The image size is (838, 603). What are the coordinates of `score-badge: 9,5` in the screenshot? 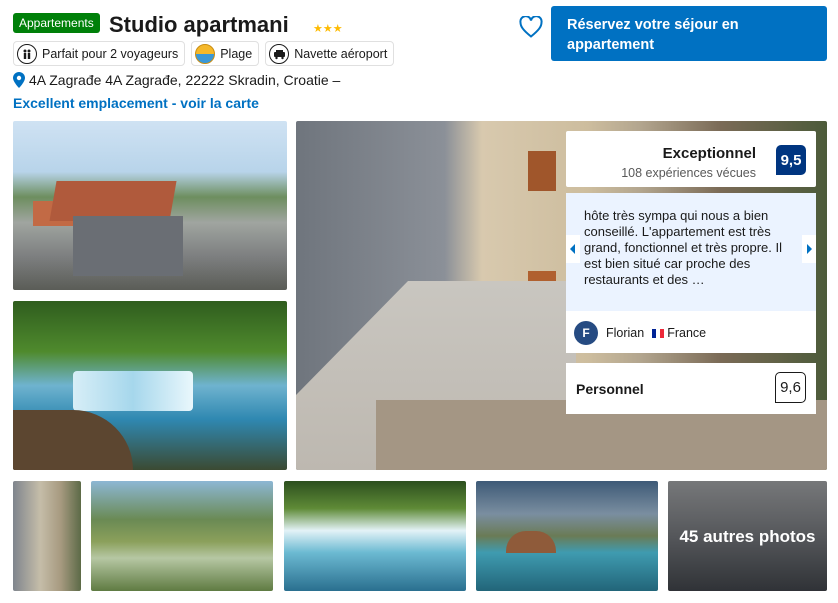 It's located at (791, 160).